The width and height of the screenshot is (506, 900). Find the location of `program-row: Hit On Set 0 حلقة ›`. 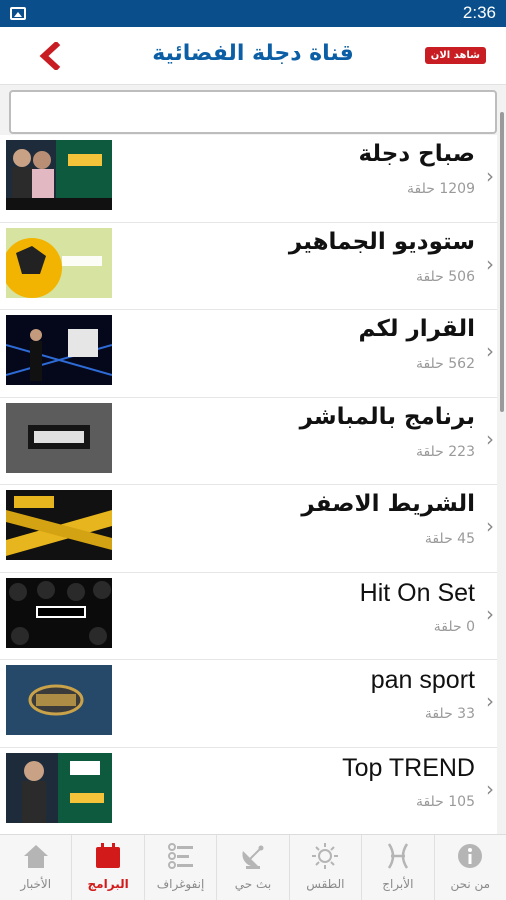

program-row: Hit On Set 0 حلقة › is located at coordinates (248, 616).